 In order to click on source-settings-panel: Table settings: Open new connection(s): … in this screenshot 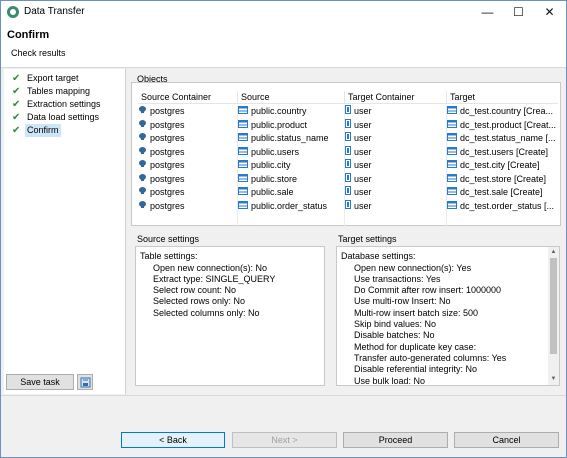, I will do `click(230, 316)`.